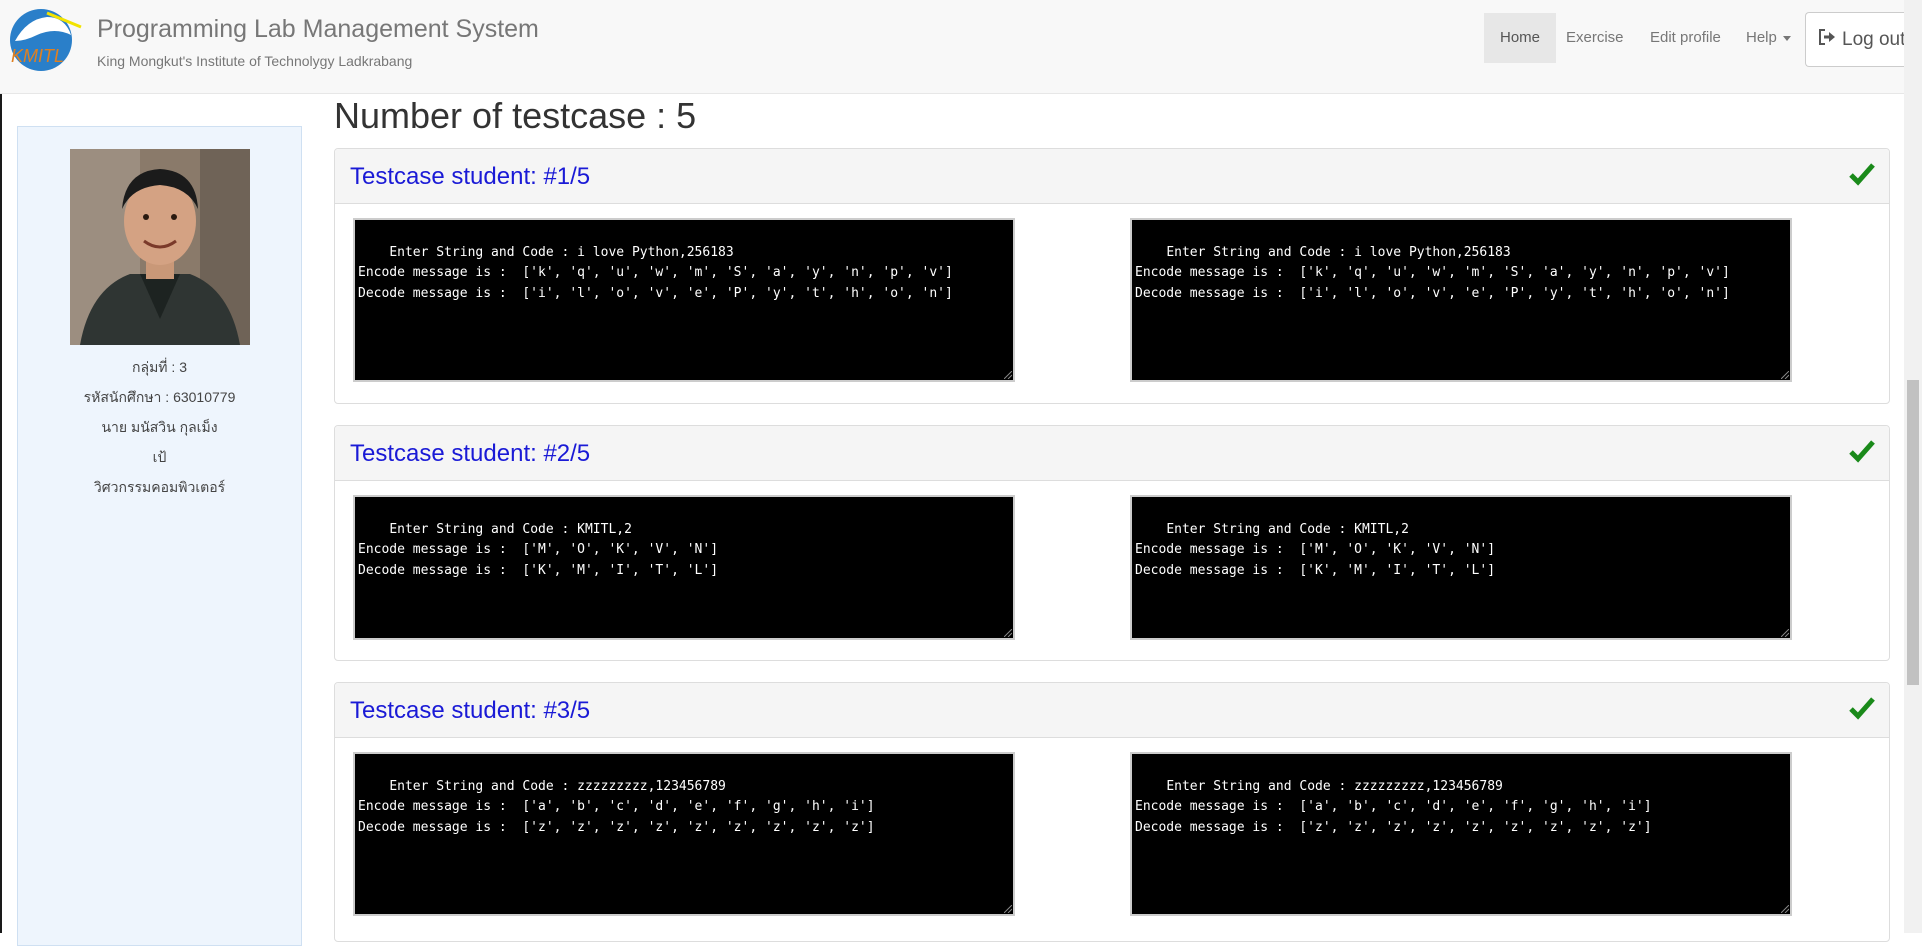 Image resolution: width=1922 pixels, height=946 pixels. Describe the element at coordinates (1685, 38) in the screenshot. I see `nav-edit-profile: Edit profile` at that location.